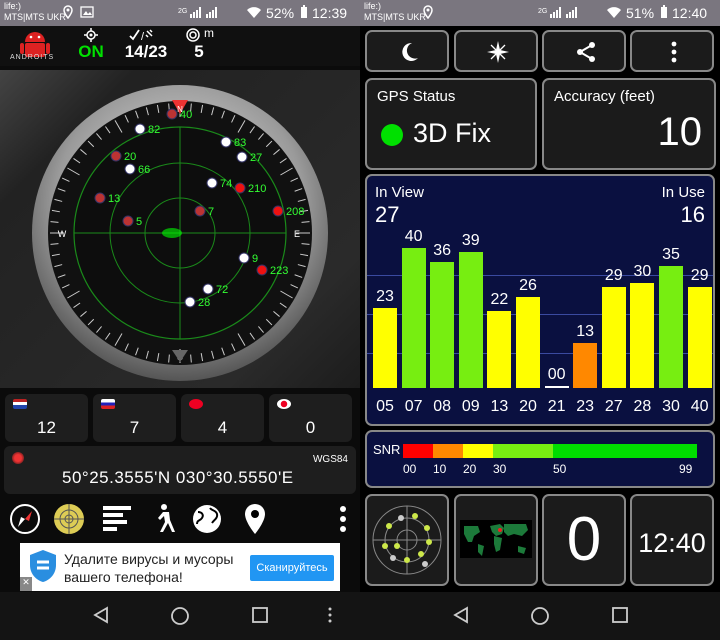 This screenshot has width=720, height=640. I want to click on coordinates-card: WGS84 50°25.3555'N 030°30.5550'E, so click(180, 470).